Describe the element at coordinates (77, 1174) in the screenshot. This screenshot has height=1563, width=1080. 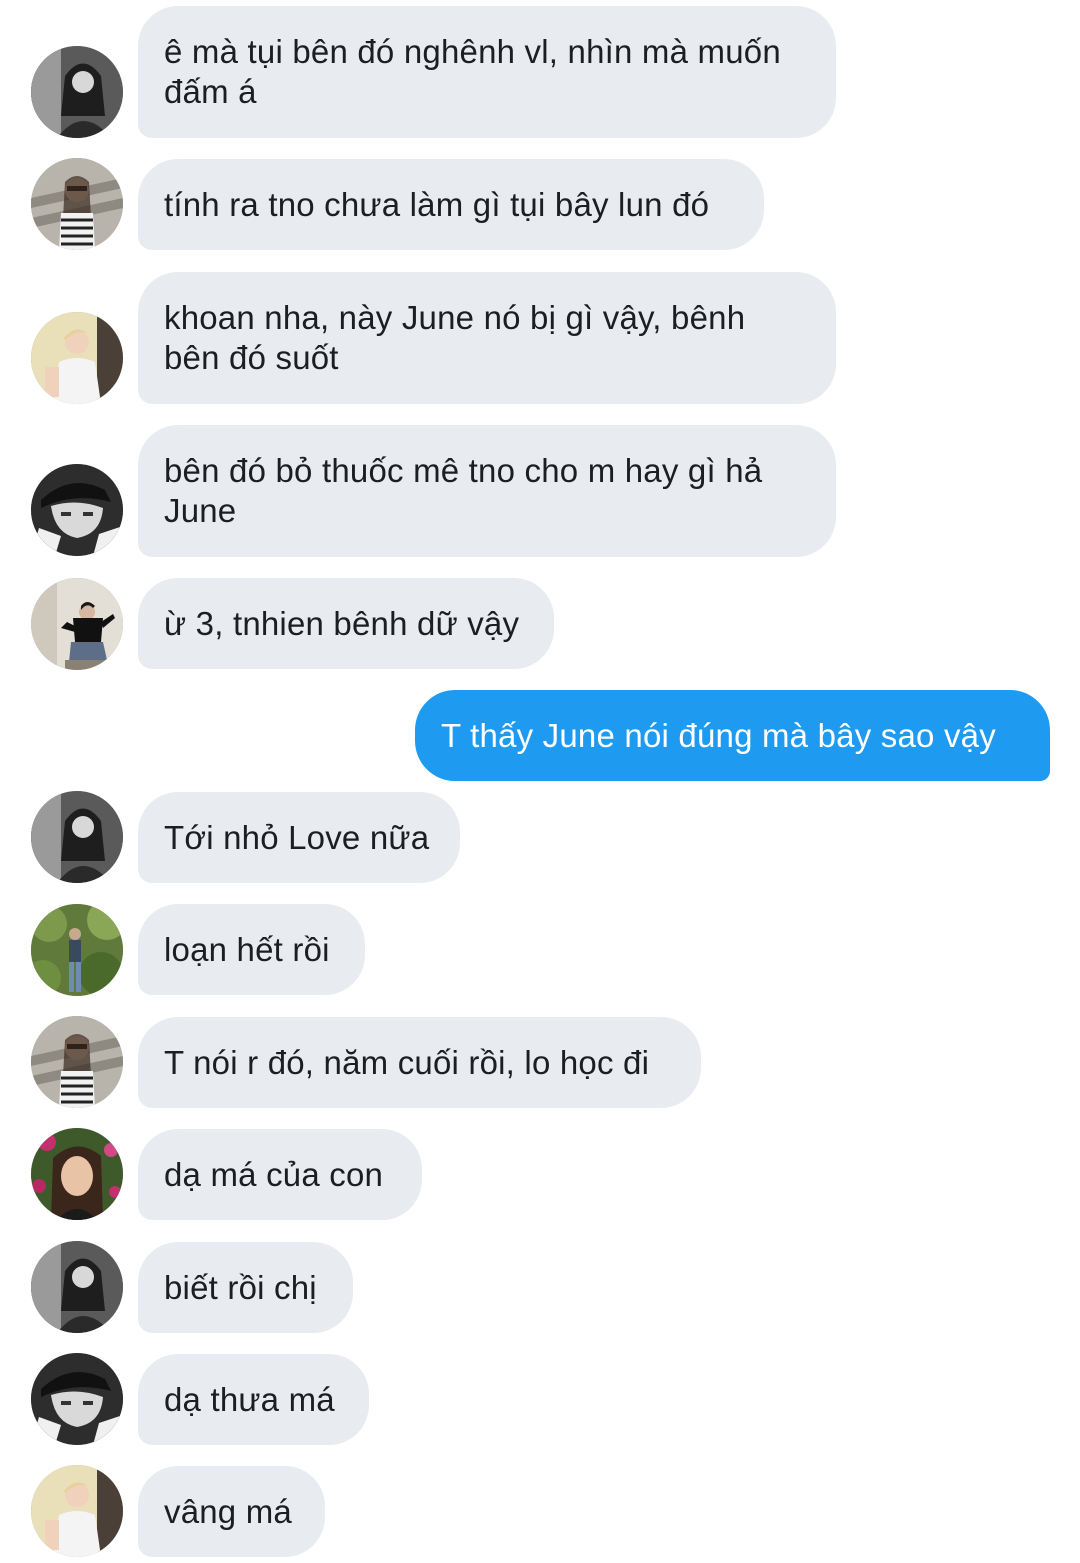
I see `avatar-flower-girl` at that location.